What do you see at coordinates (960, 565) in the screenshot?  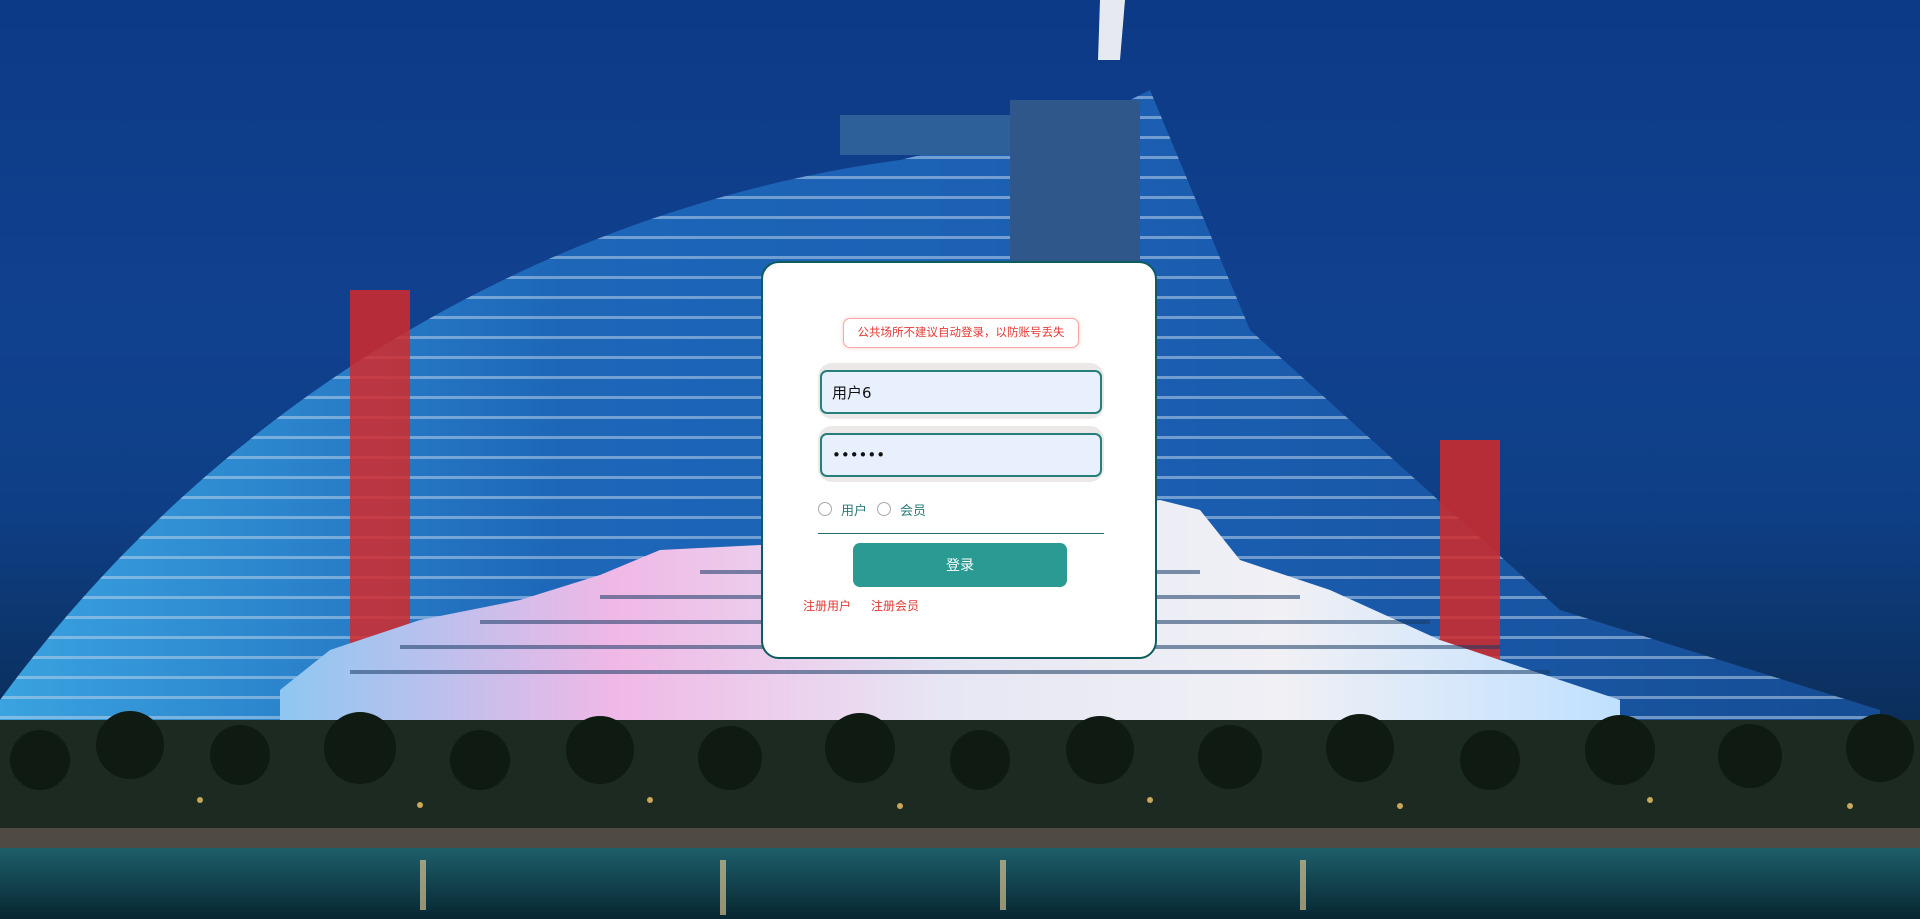 I see `login-button: 登录` at bounding box center [960, 565].